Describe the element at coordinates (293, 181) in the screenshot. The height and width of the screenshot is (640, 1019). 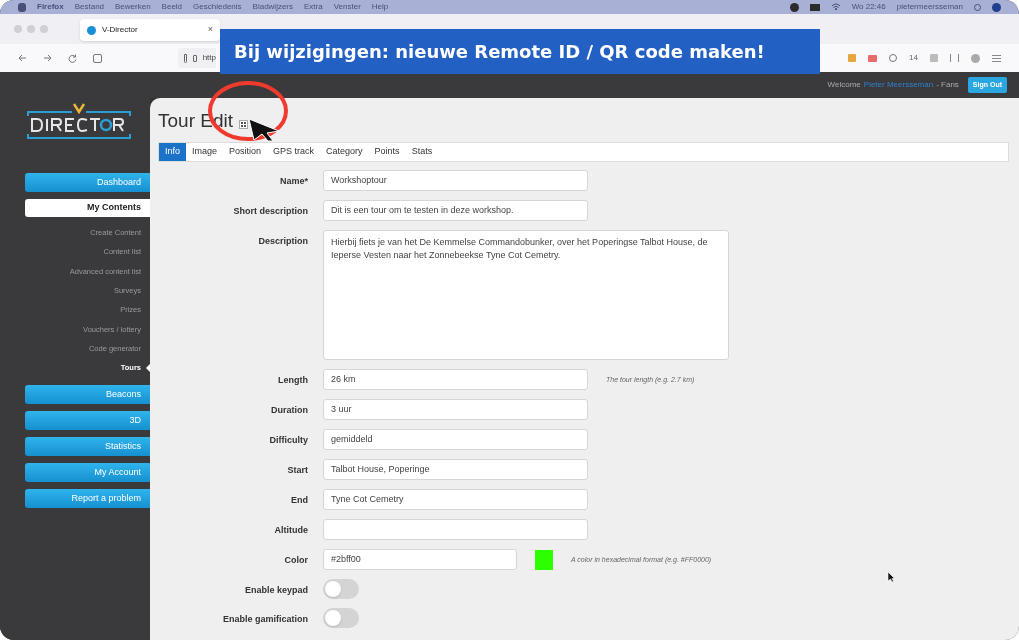
I see `field-label: Name*` at that location.